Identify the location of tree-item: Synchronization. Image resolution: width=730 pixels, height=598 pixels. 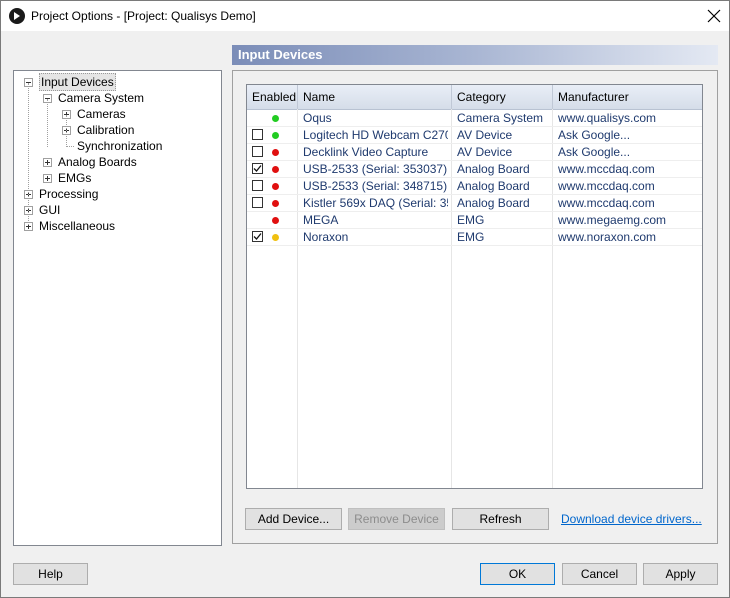
(116, 146).